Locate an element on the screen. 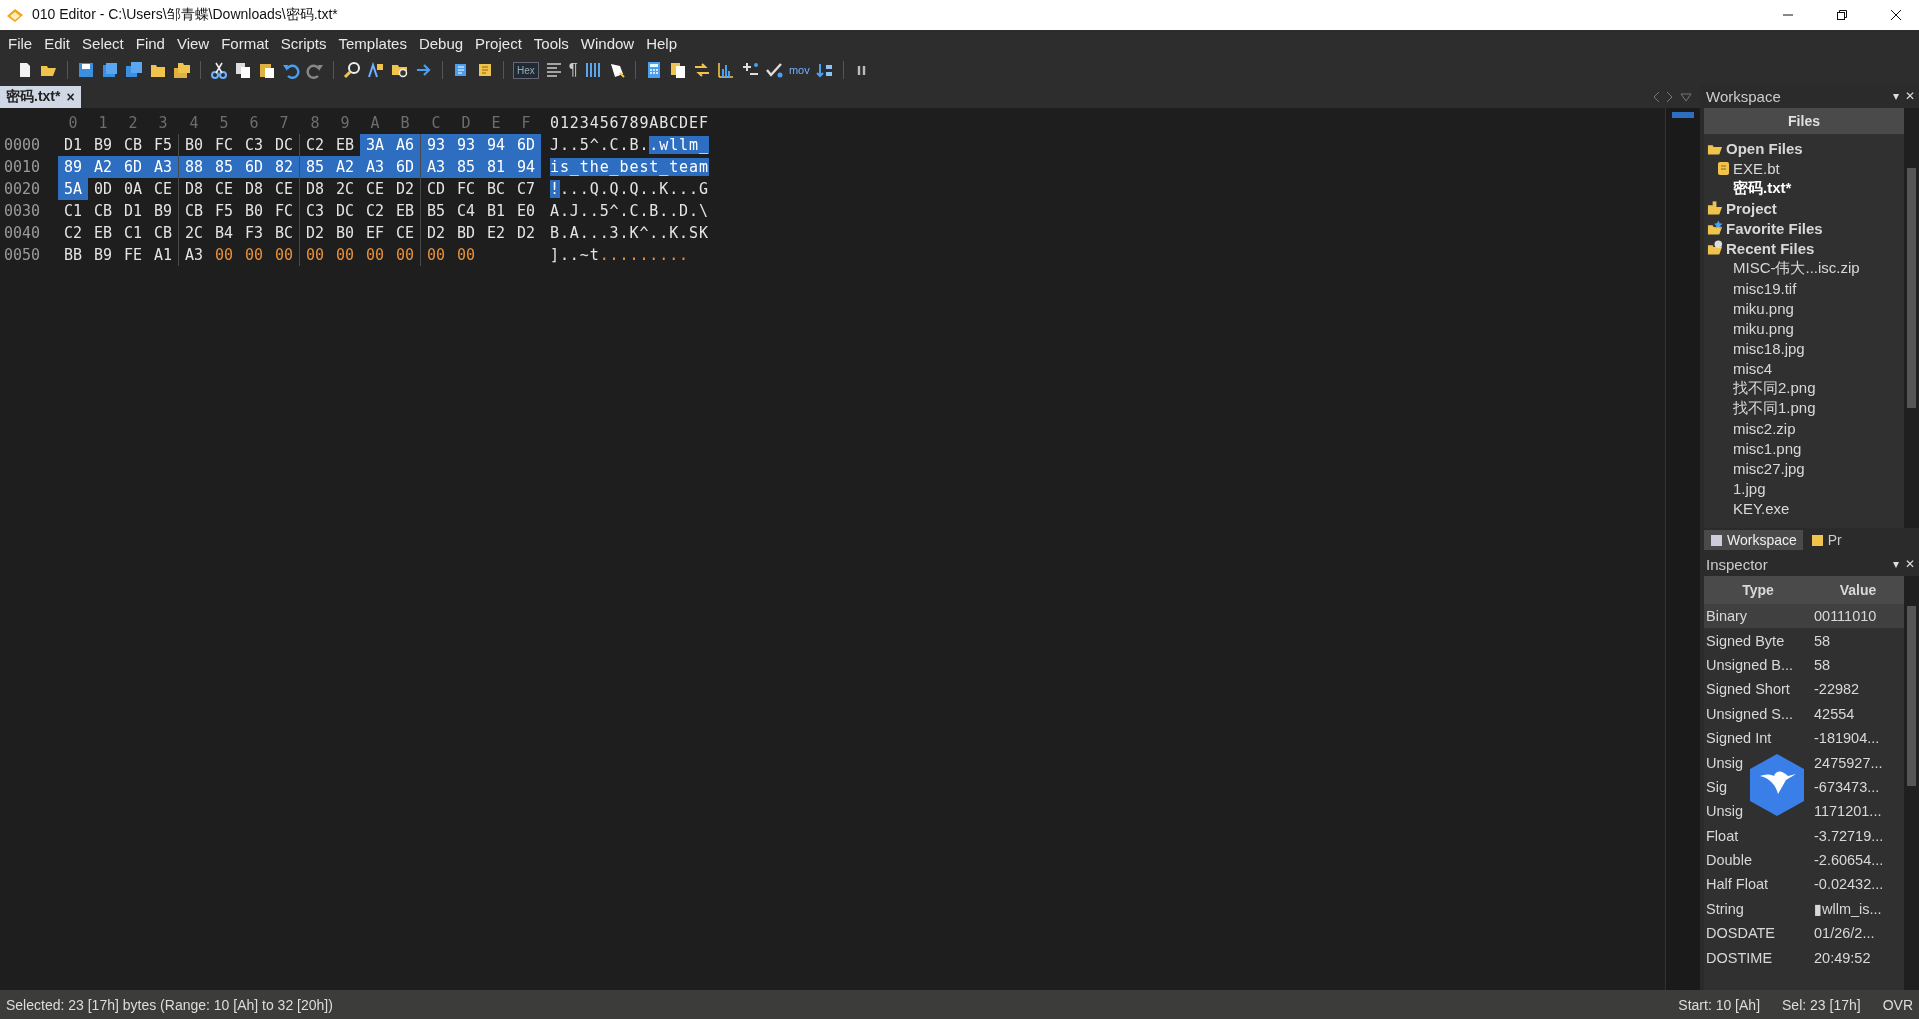 The height and width of the screenshot is (1019, 1919). hex-view-button: Hex is located at coordinates (526, 70).